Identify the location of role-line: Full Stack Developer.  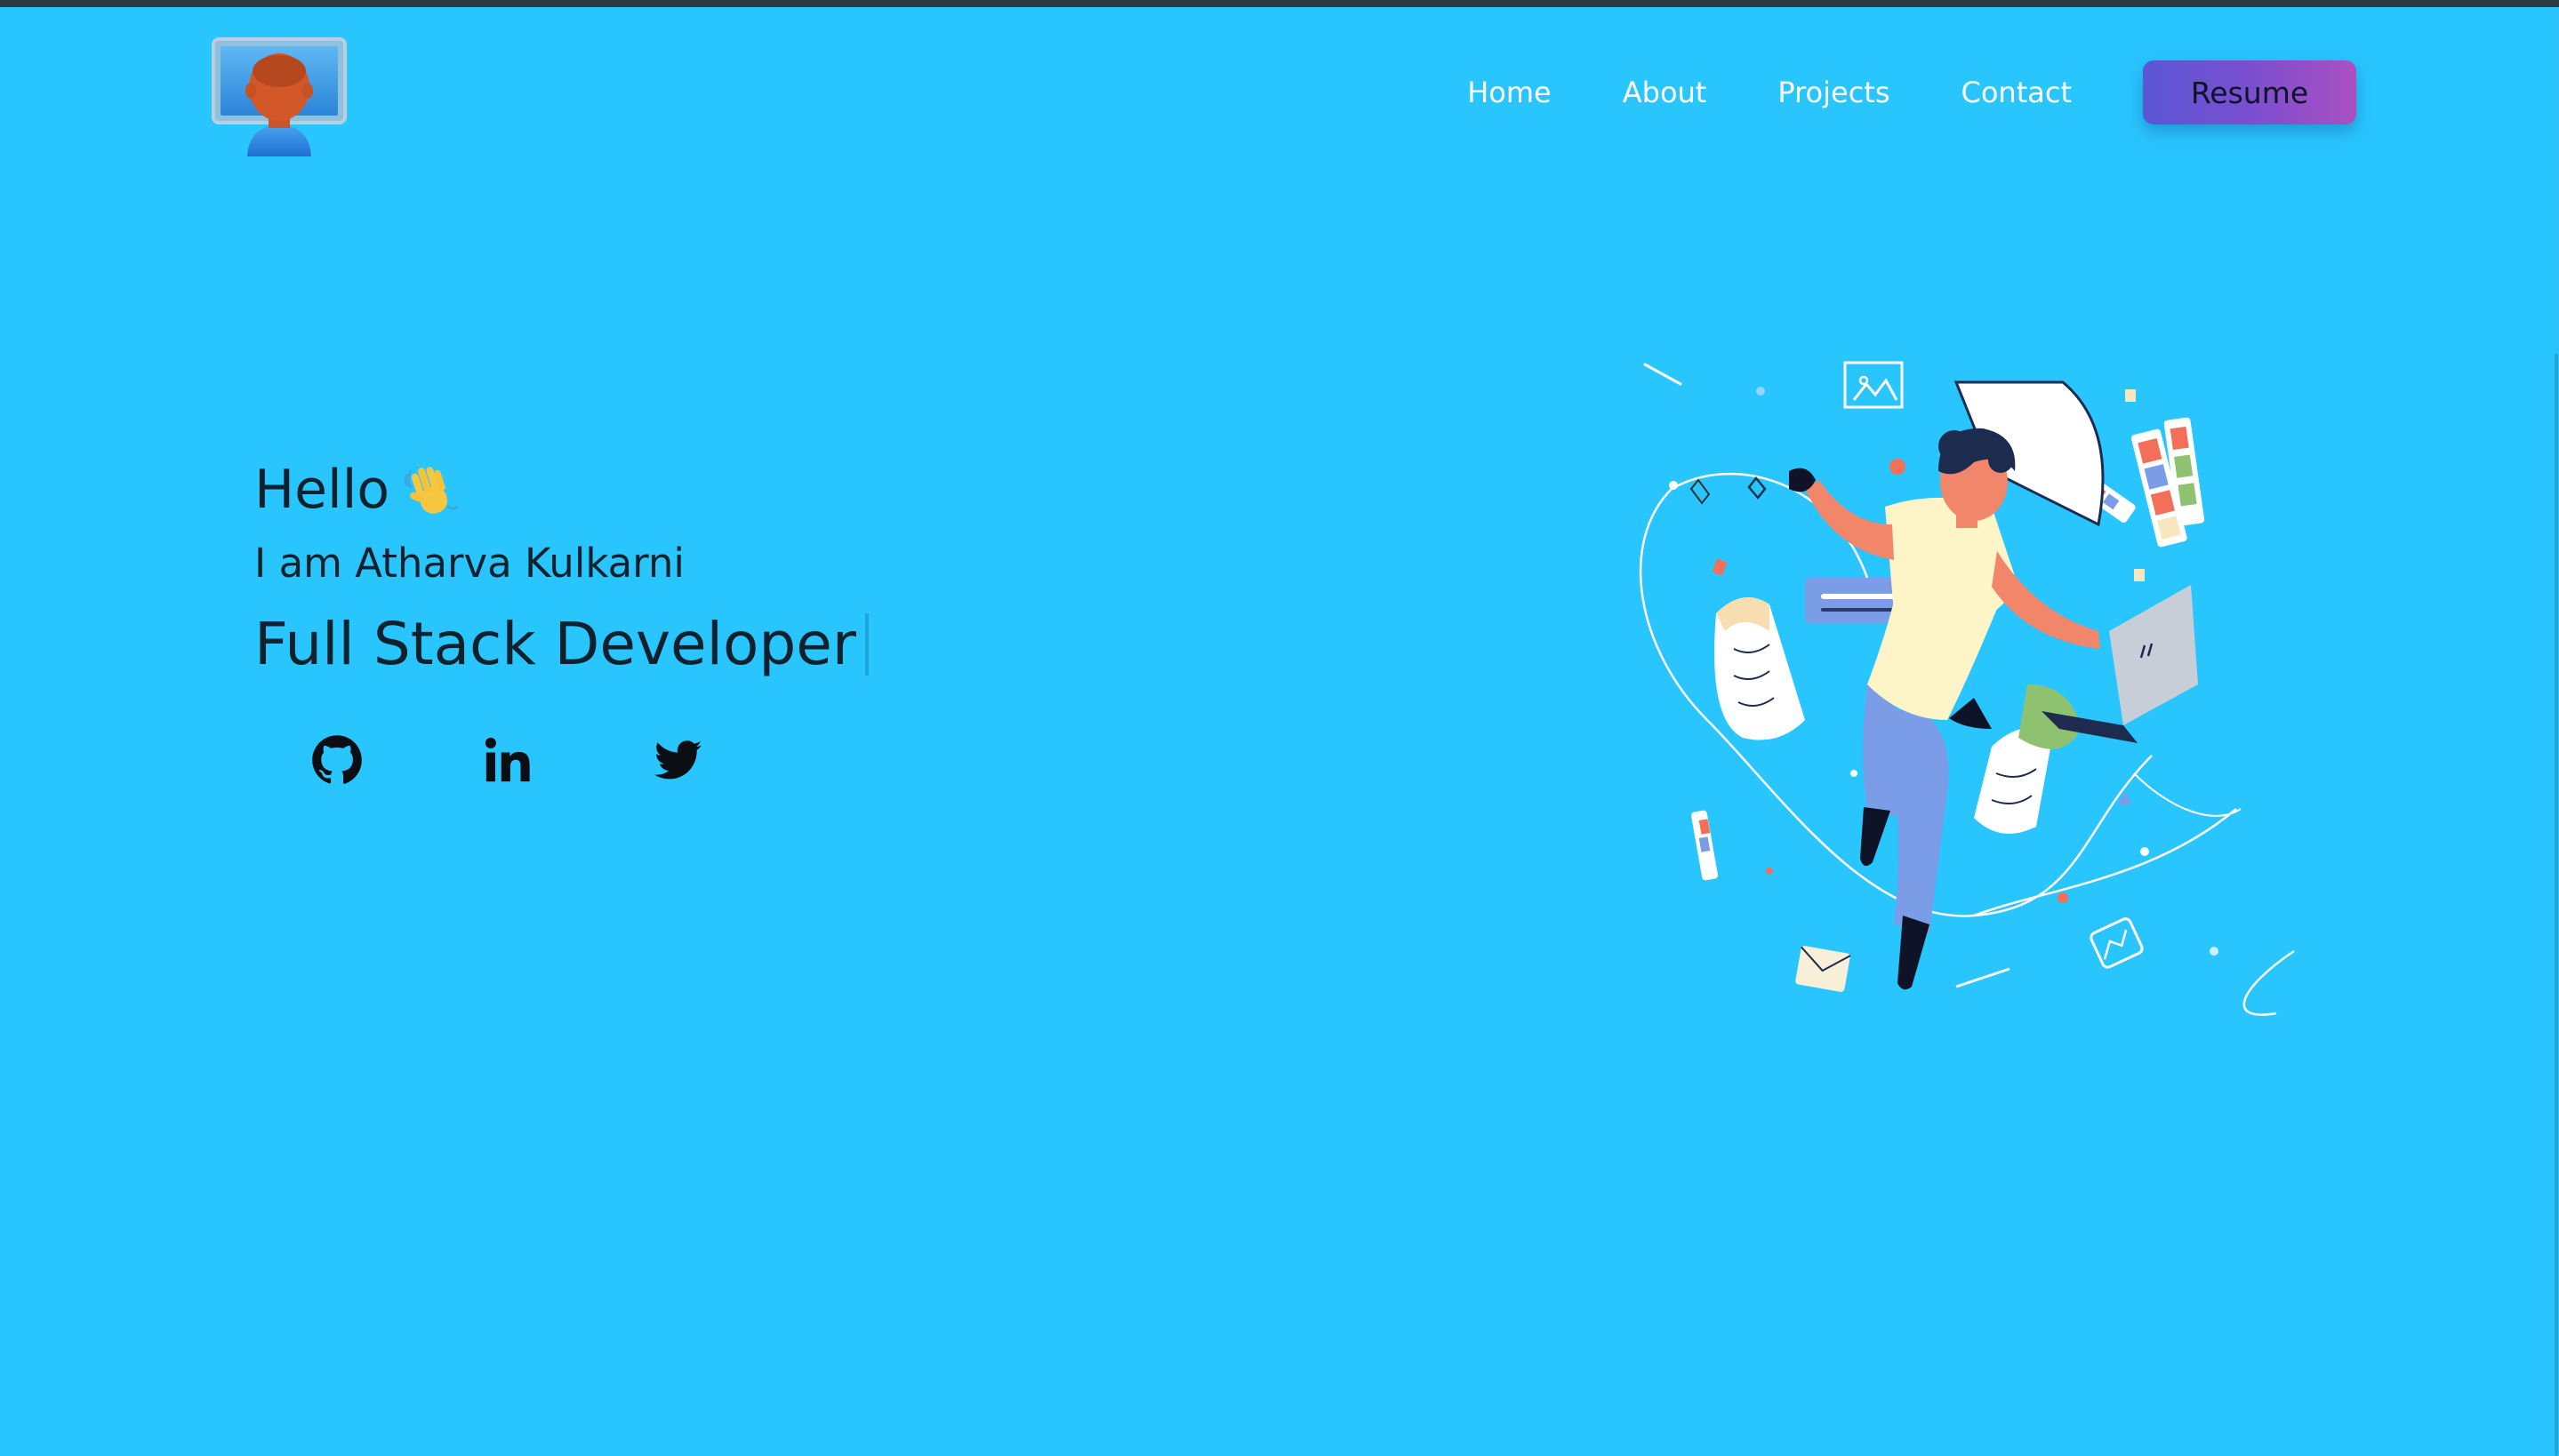
(561, 644).